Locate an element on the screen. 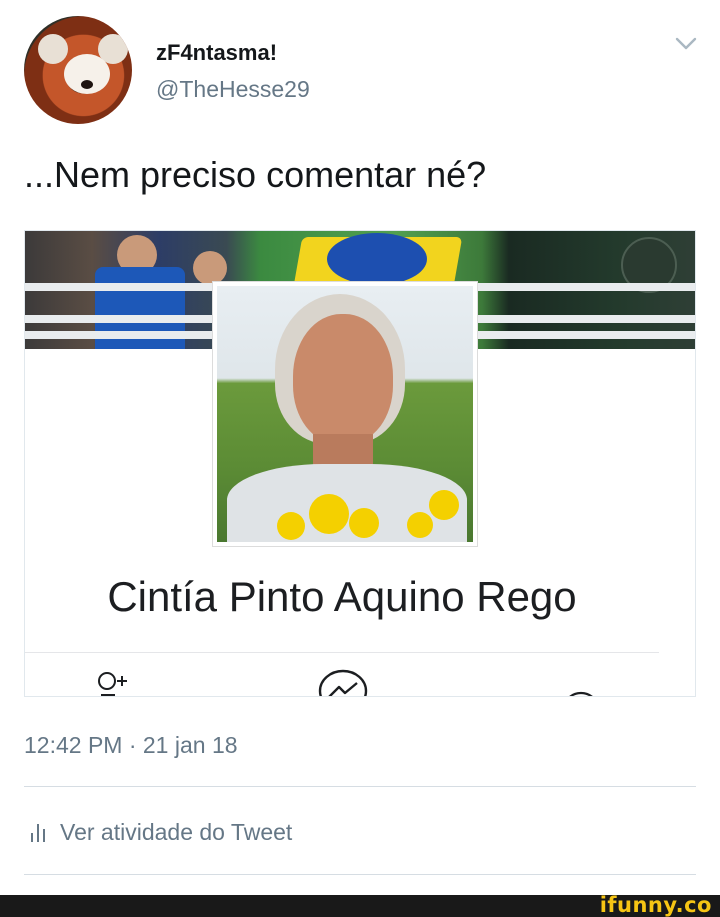 Image resolution: width=720 pixels, height=917 pixels. watermark-bar: ifunny.co is located at coordinates (360, 905).